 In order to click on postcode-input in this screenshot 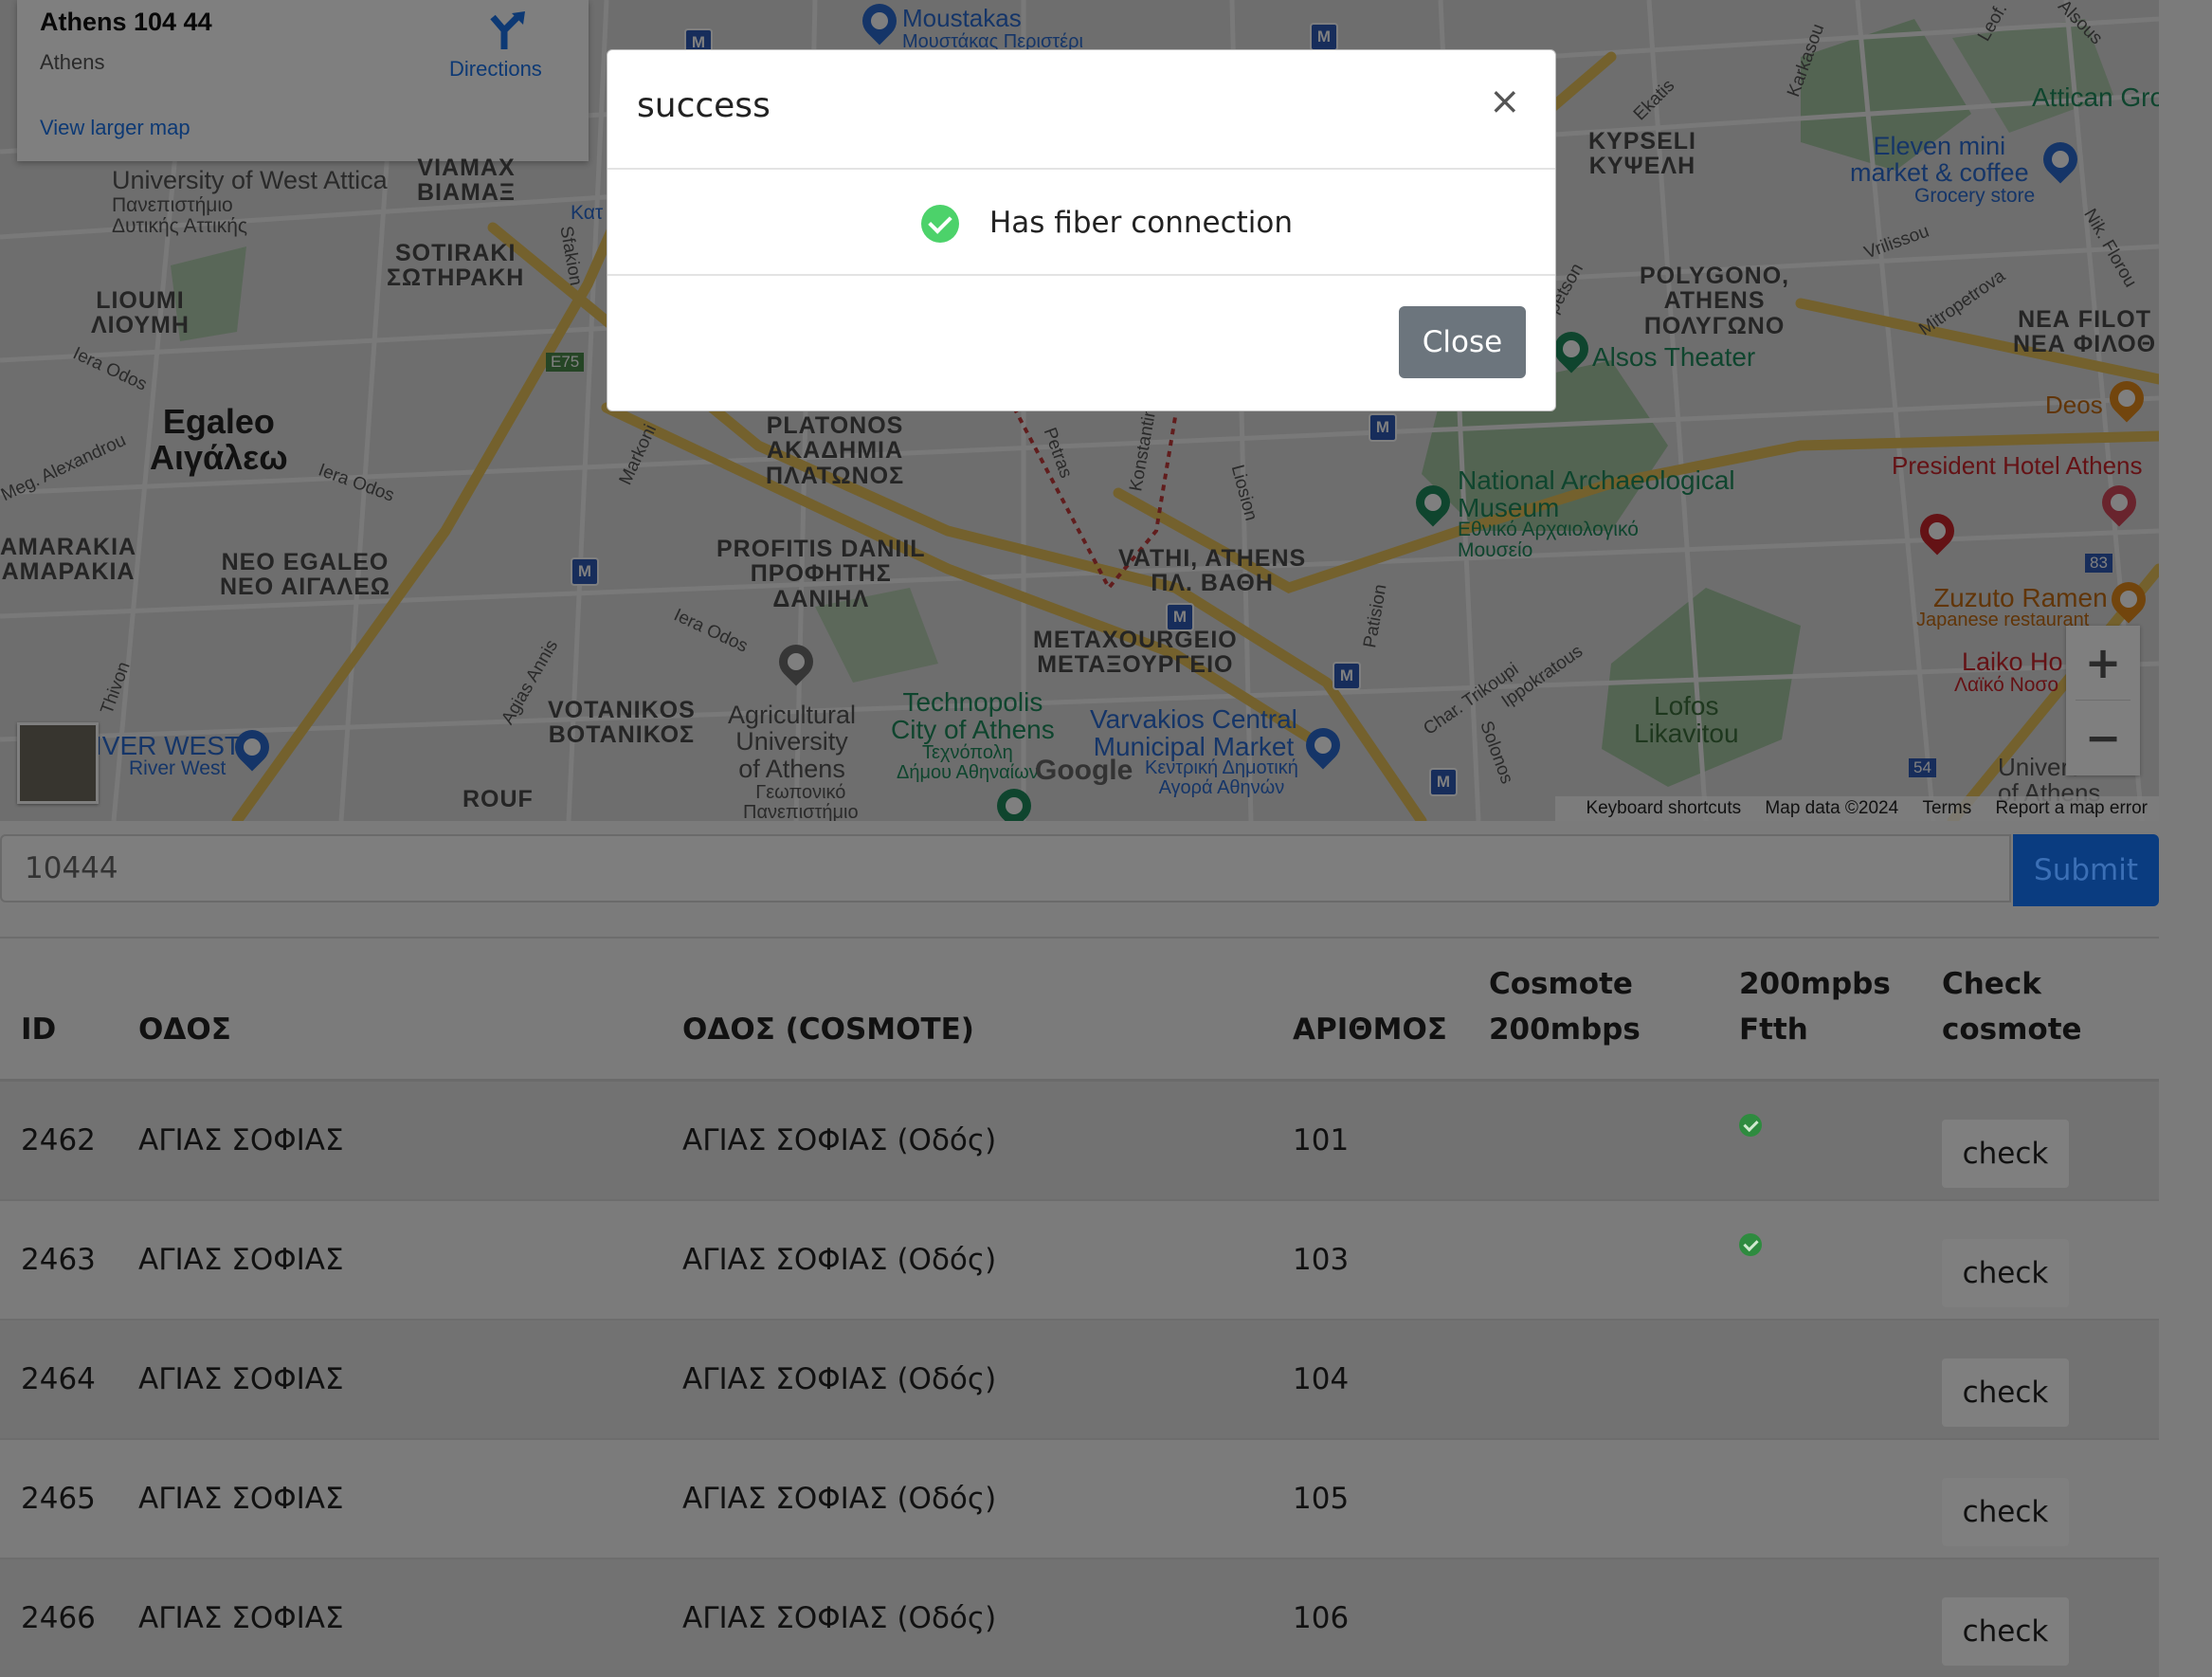, I will do `click(1006, 868)`.